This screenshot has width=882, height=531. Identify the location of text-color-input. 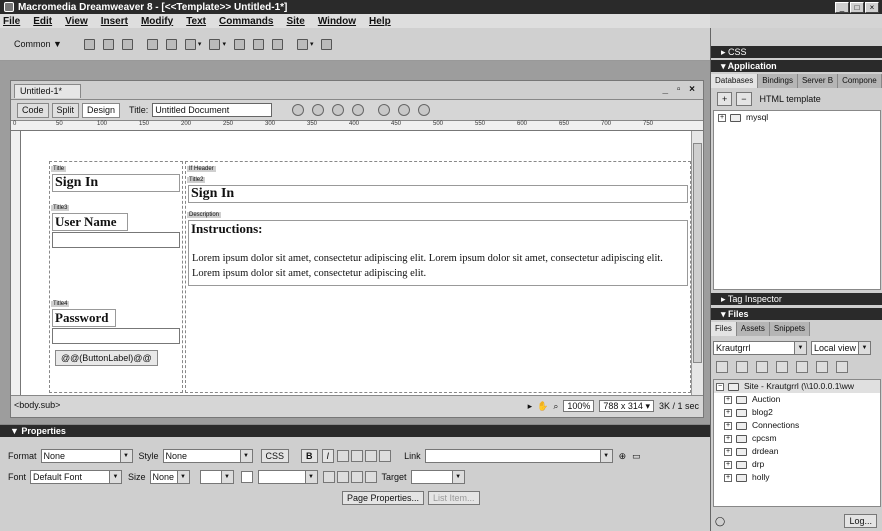
(287, 477).